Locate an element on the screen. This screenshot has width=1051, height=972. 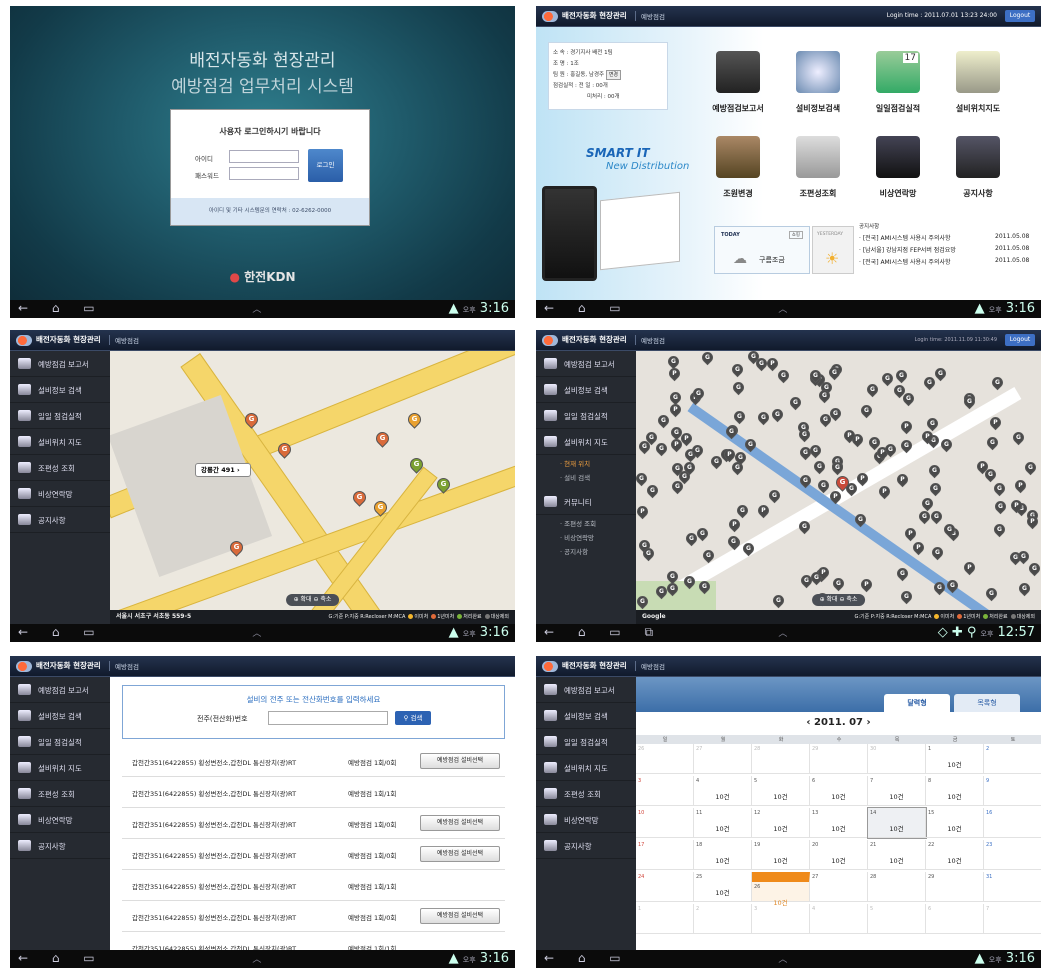
calendar-day: 1 10건 is located at coordinates (955, 759).